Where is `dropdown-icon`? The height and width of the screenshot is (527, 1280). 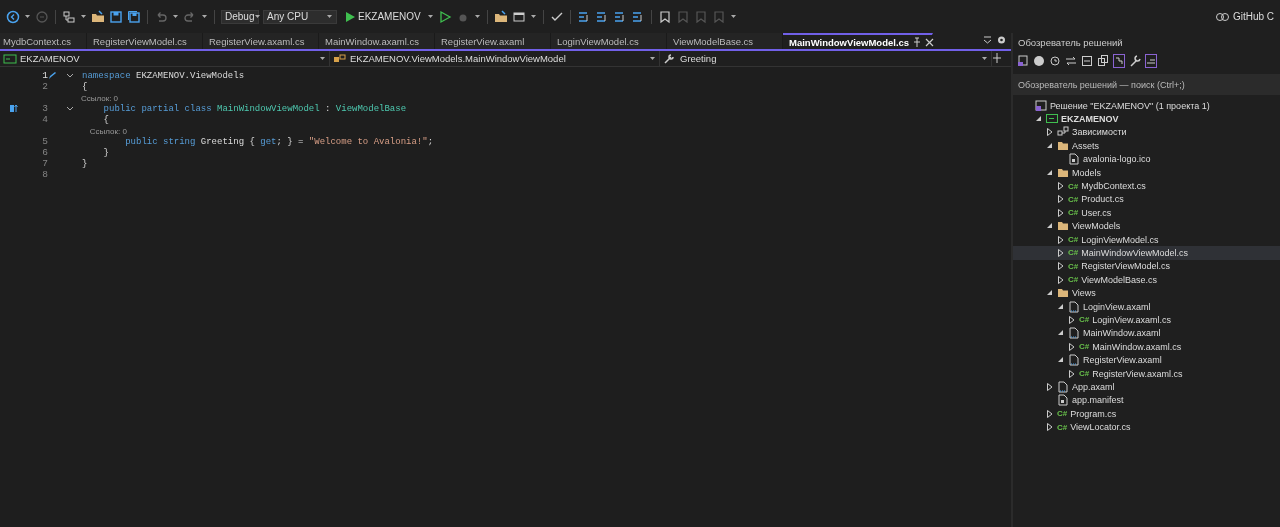
dropdown-icon is located at coordinates (987, 40).